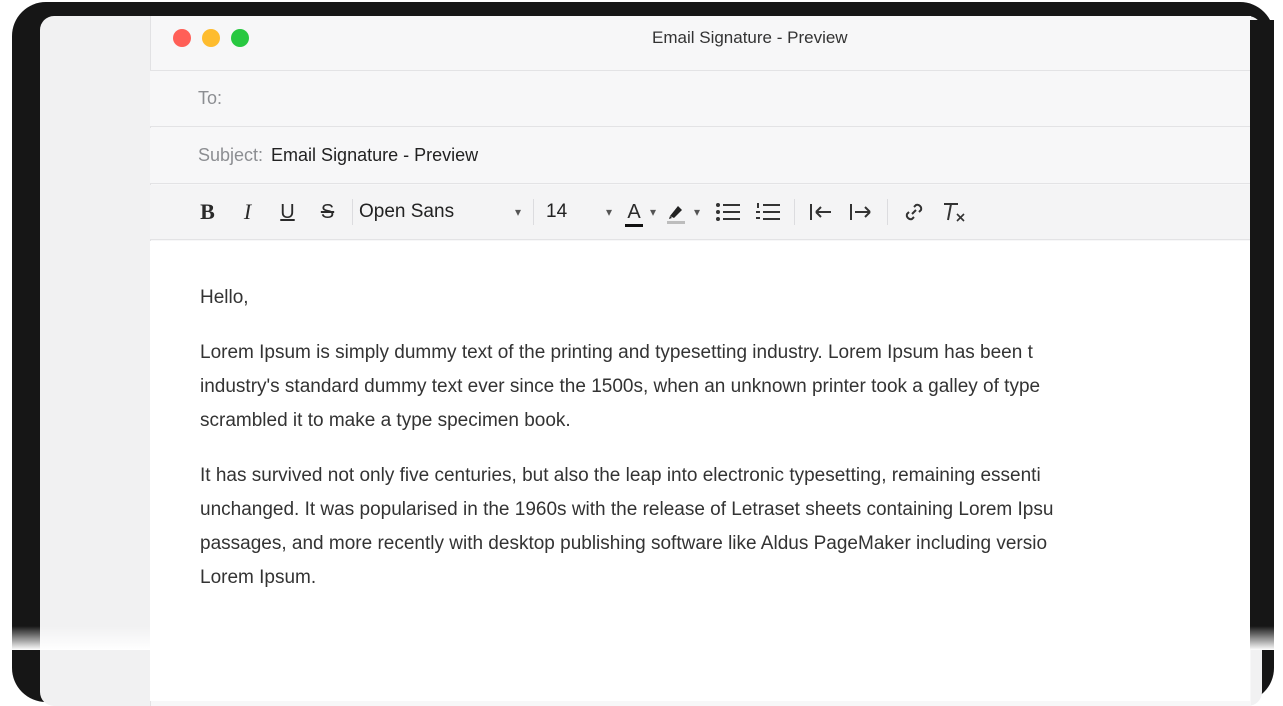  I want to click on link-icon, so click(914, 212).